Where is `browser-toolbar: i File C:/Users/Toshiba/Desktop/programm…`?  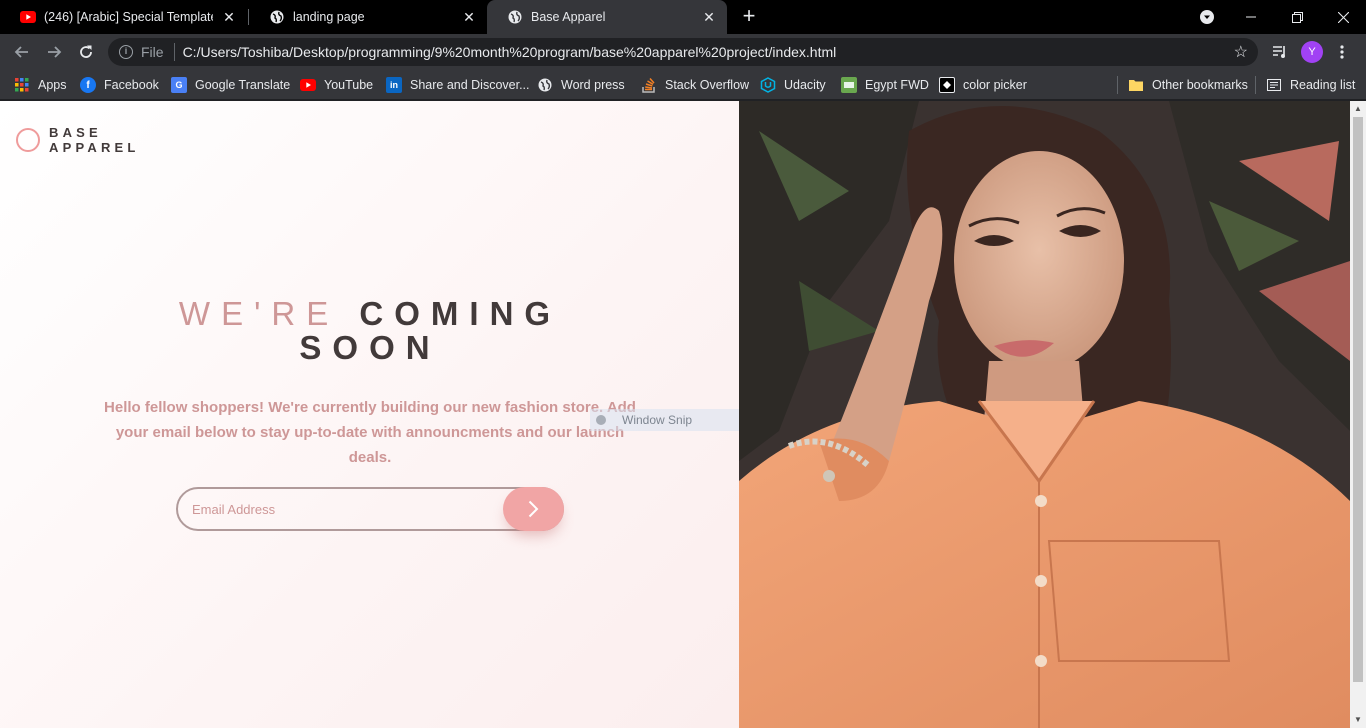 browser-toolbar: i File C:/Users/Toshiba/Desktop/programm… is located at coordinates (683, 52).